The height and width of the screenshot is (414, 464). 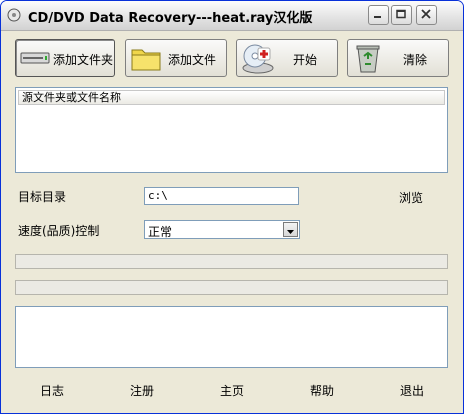 I want to click on start-button: 开始, so click(x=287, y=58).